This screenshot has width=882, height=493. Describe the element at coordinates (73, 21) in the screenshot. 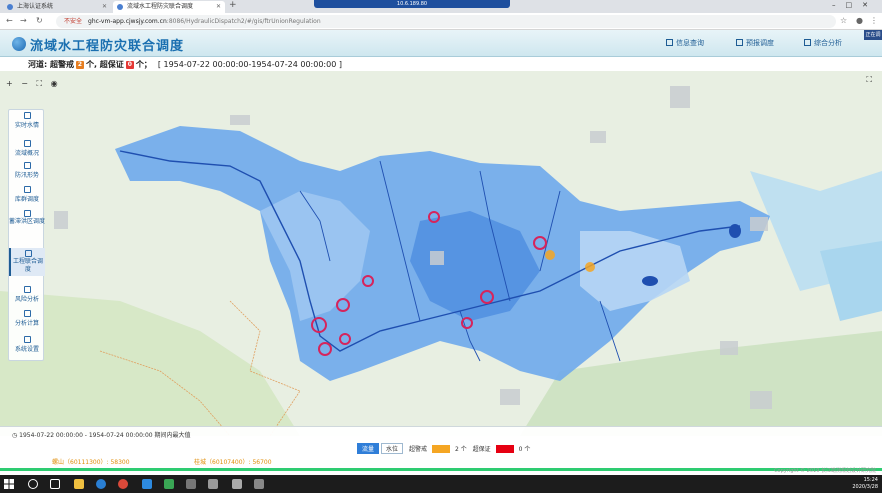

I see `insecure-label: 不安全` at that location.